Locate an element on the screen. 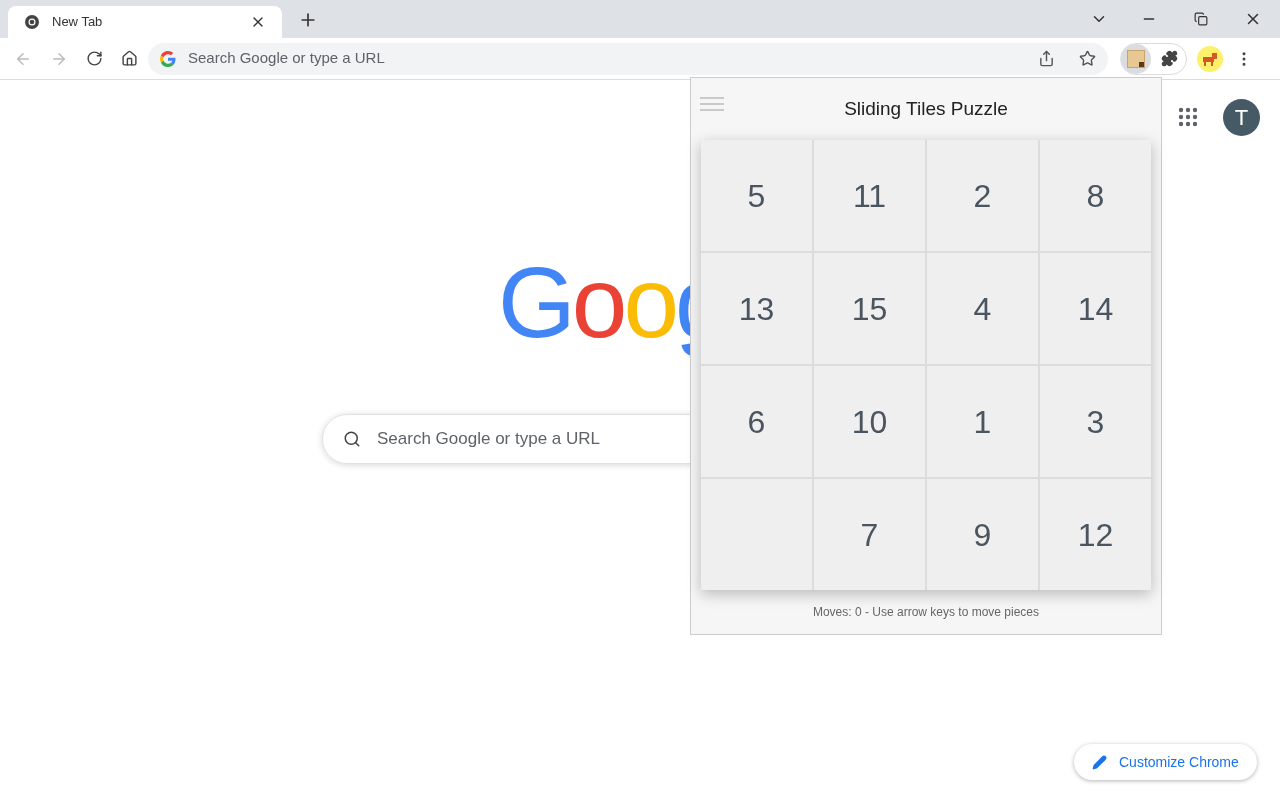  dog-icon is located at coordinates (1210, 58).